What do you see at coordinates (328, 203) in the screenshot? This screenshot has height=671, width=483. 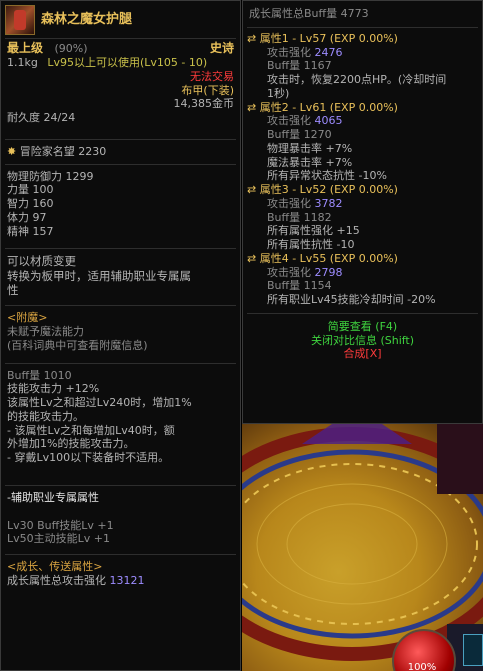 I see `prop-atk-value: 3782` at bounding box center [328, 203].